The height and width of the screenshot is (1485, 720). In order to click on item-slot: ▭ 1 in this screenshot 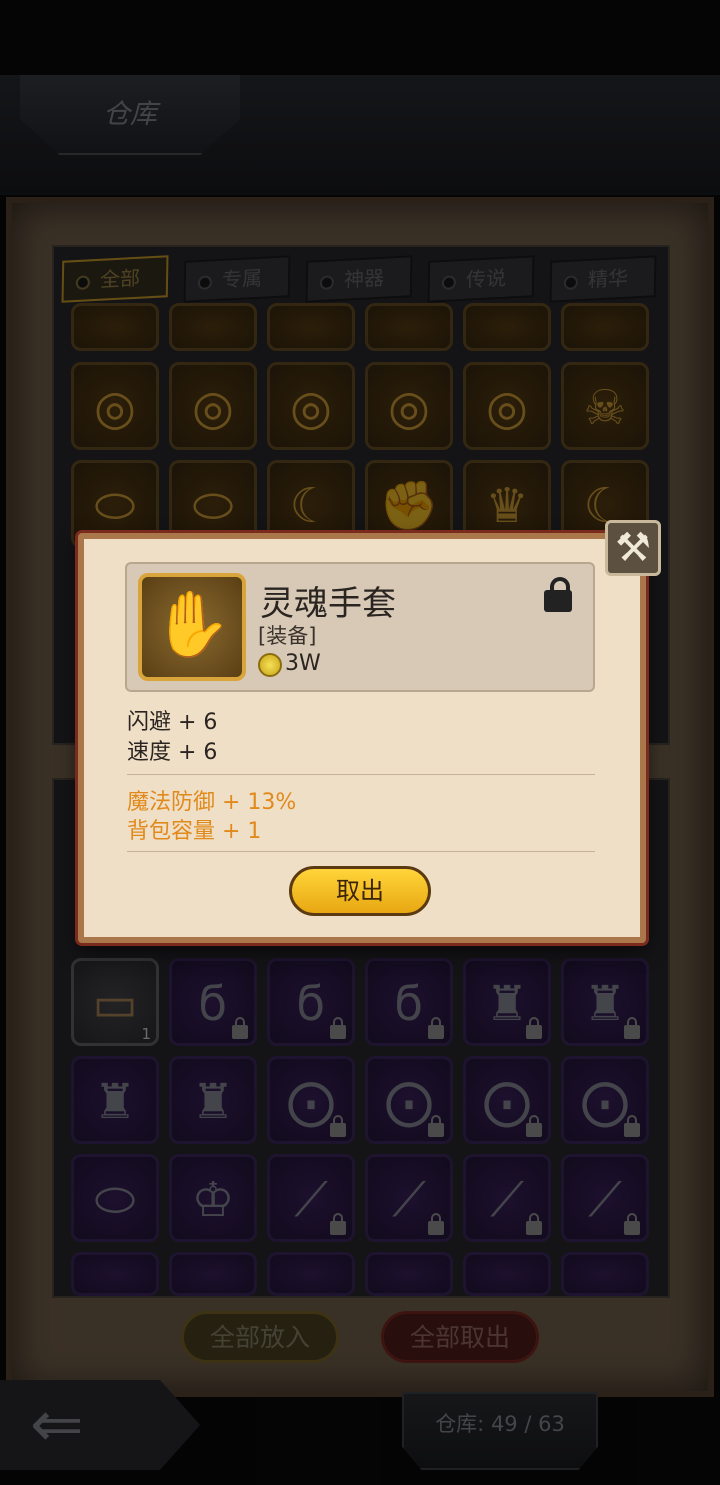, I will do `click(115, 1002)`.